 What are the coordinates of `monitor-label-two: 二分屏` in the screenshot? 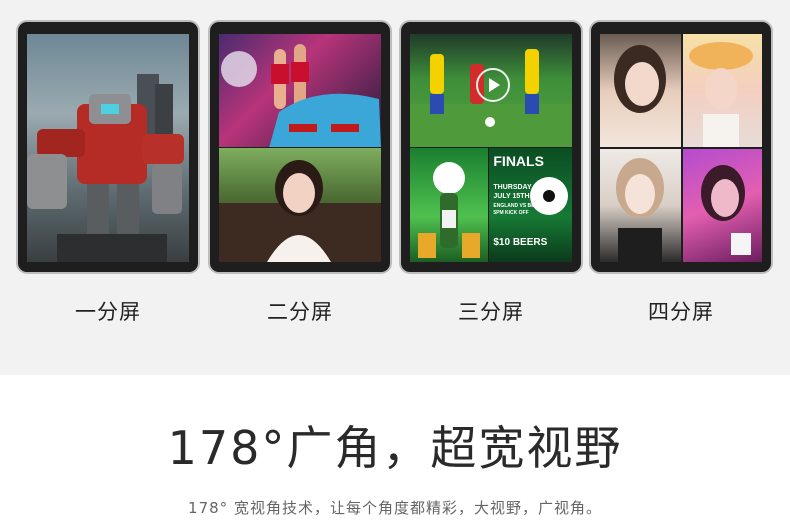 It's located at (300, 312).